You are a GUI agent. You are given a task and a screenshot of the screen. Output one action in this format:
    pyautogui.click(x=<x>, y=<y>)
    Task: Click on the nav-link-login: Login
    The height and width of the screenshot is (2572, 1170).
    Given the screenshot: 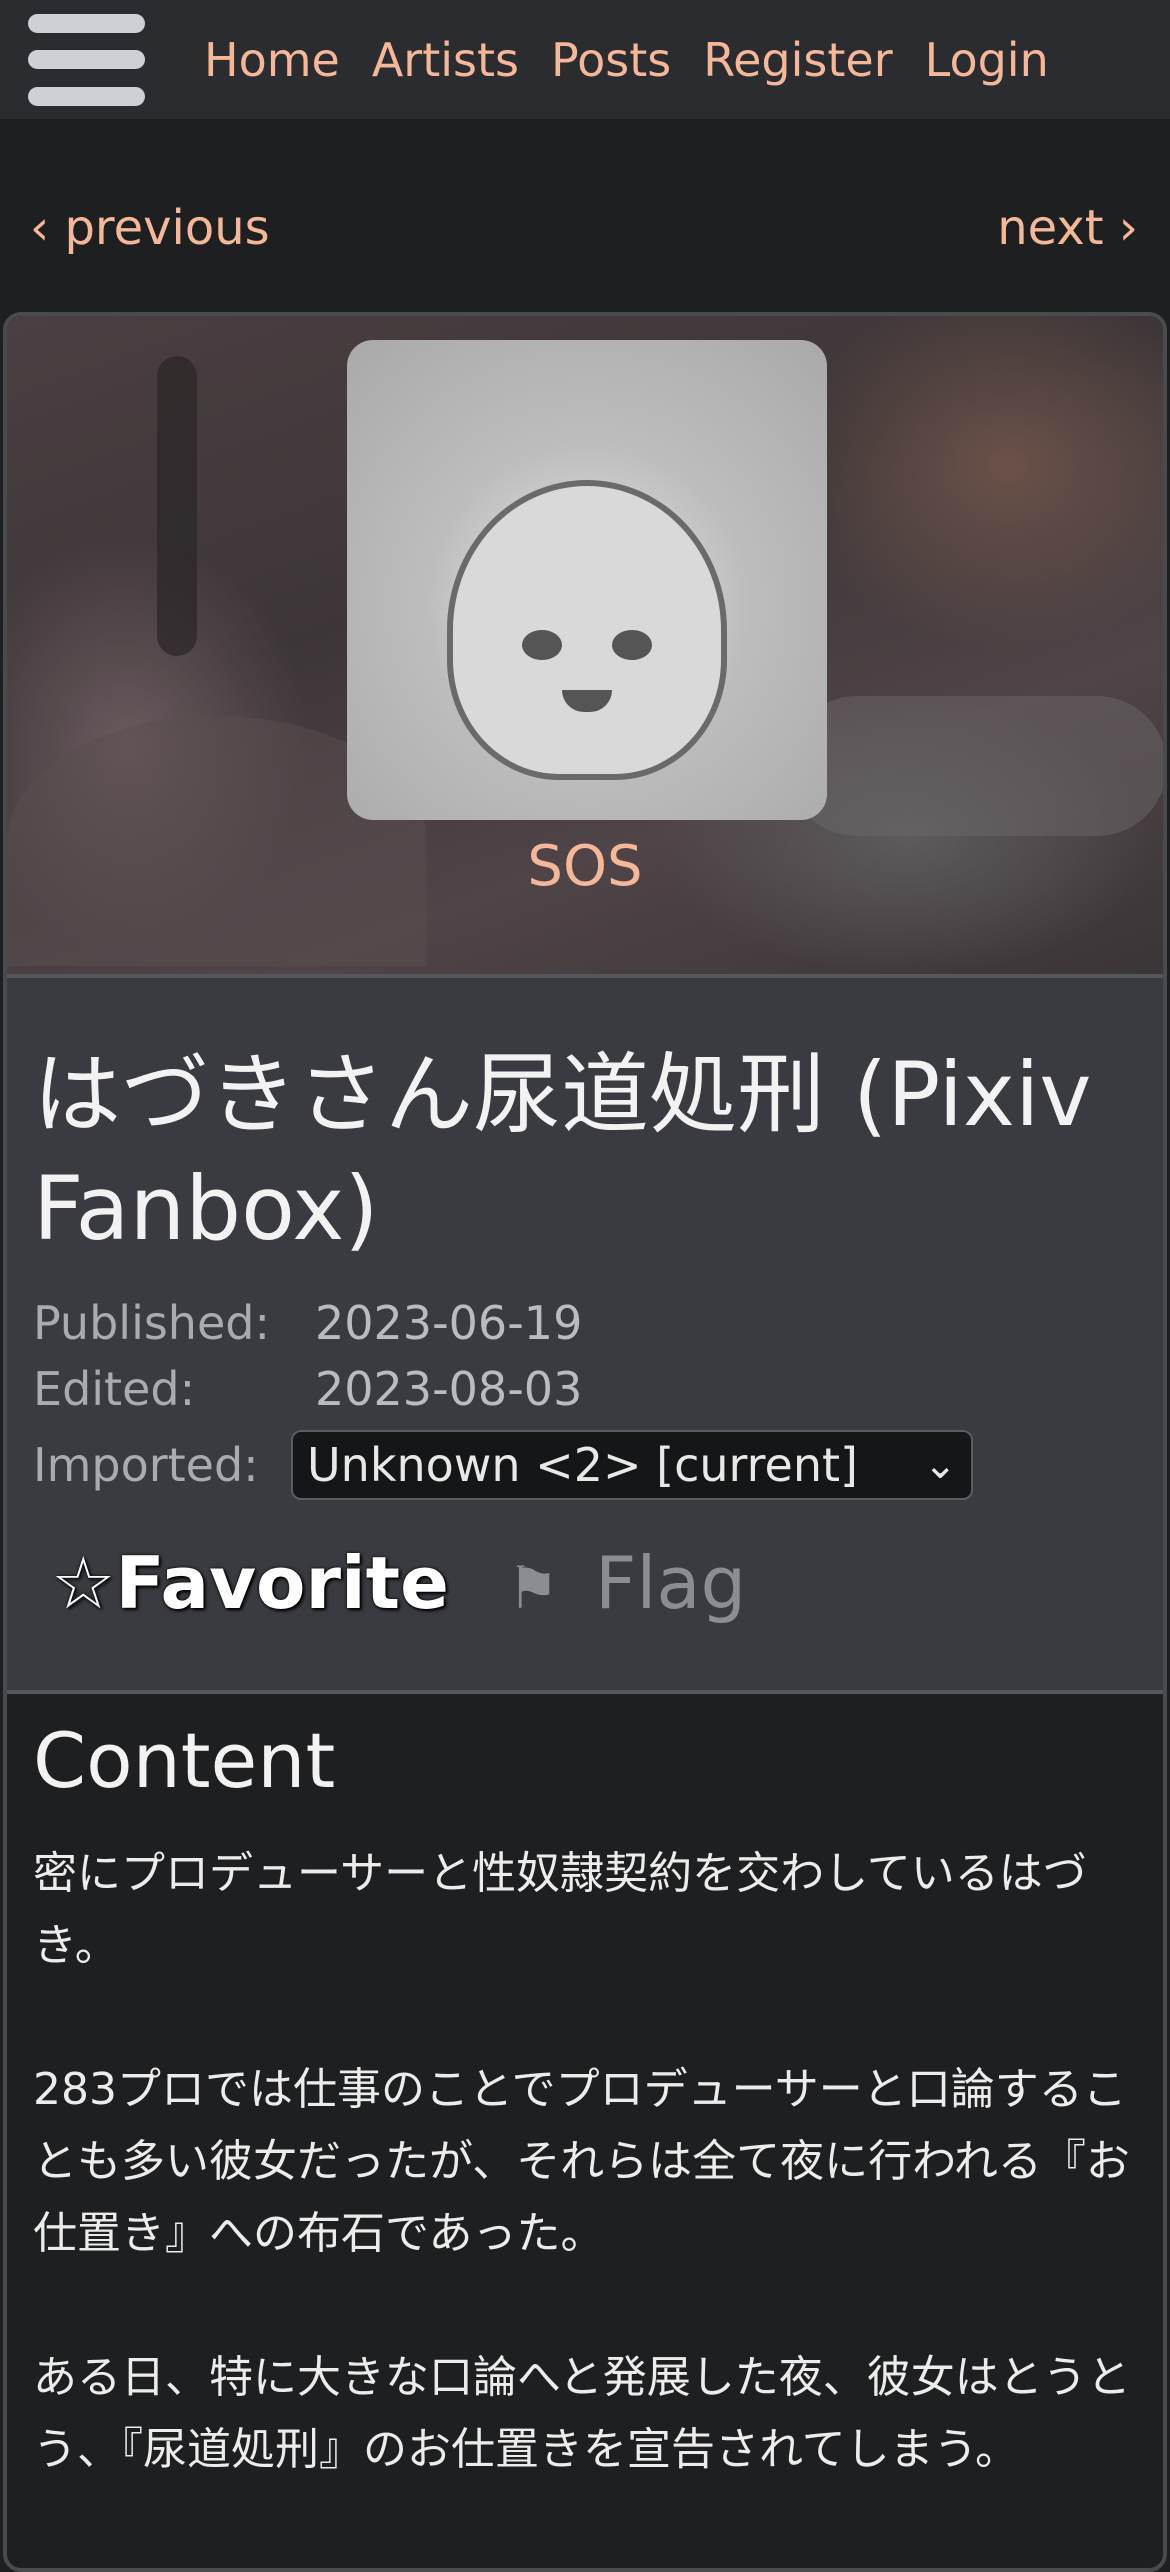 What is the action you would take?
    pyautogui.click(x=987, y=60)
    